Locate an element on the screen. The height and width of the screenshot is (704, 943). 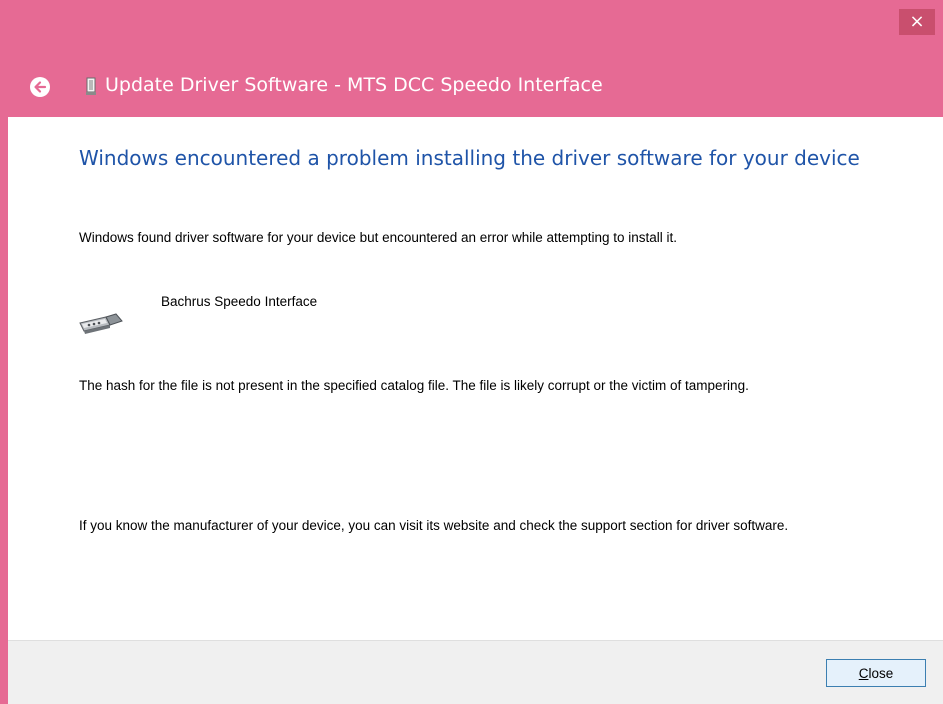
close-icon: × is located at coordinates (917, 21).